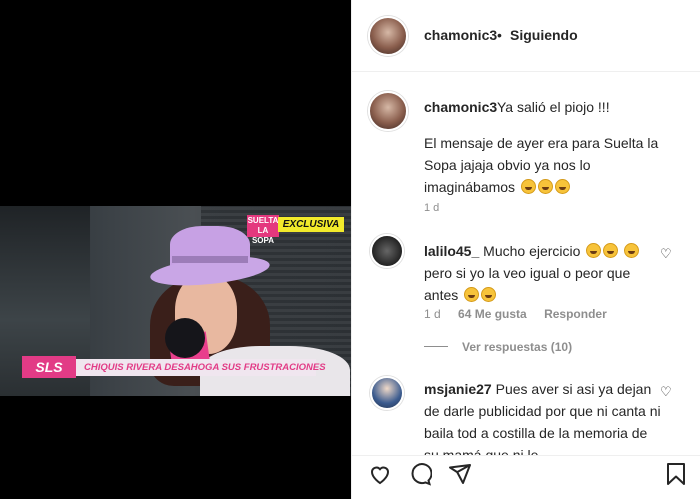  What do you see at coordinates (388, 111) in the screenshot?
I see `caption-avatar` at bounding box center [388, 111].